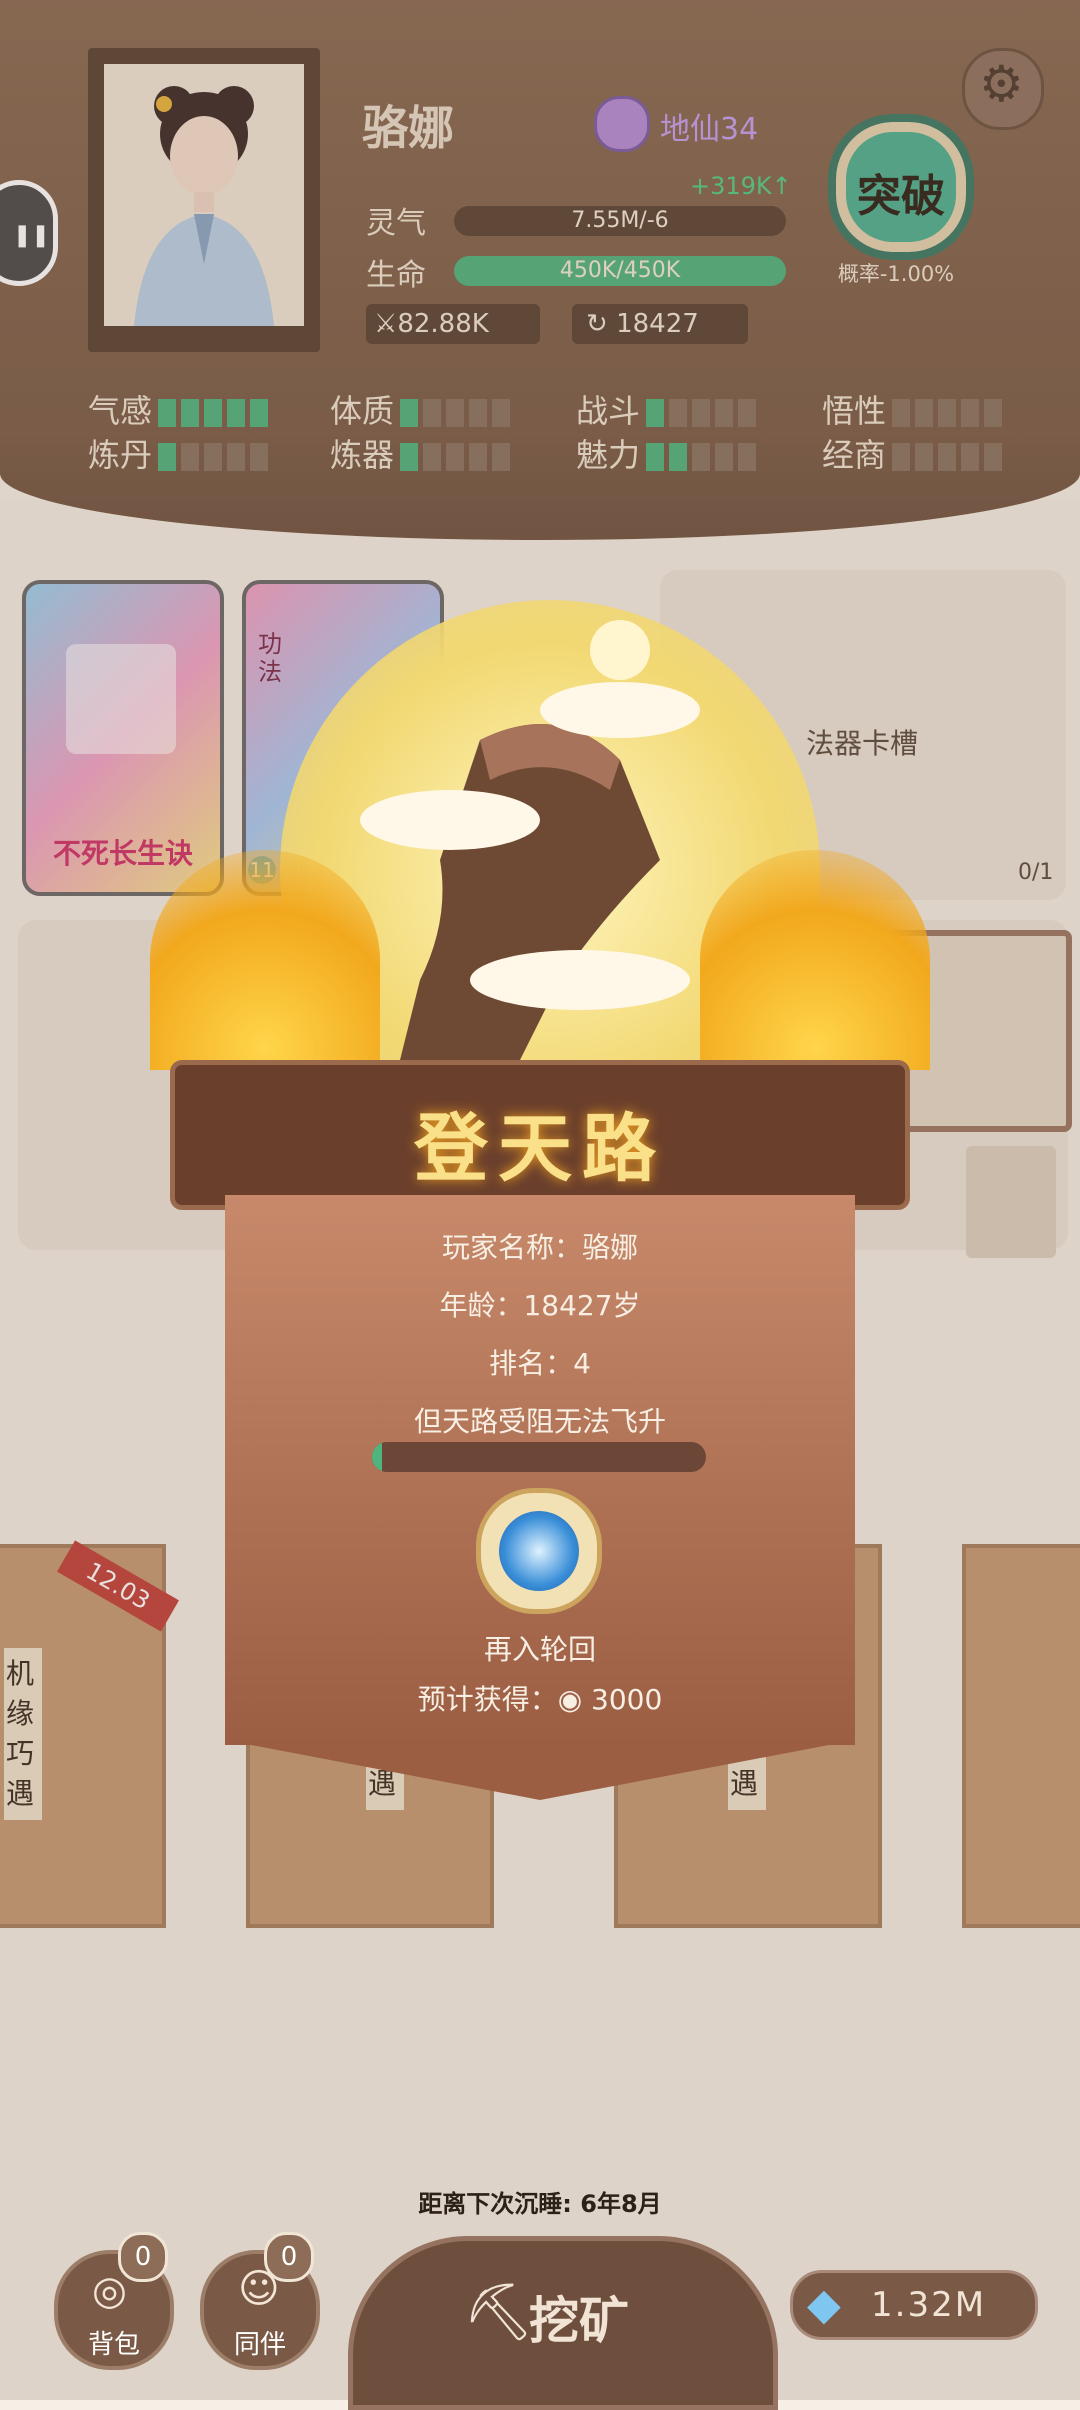 The width and height of the screenshot is (1080, 2410). I want to click on reincarnate-button, so click(539, 1551).